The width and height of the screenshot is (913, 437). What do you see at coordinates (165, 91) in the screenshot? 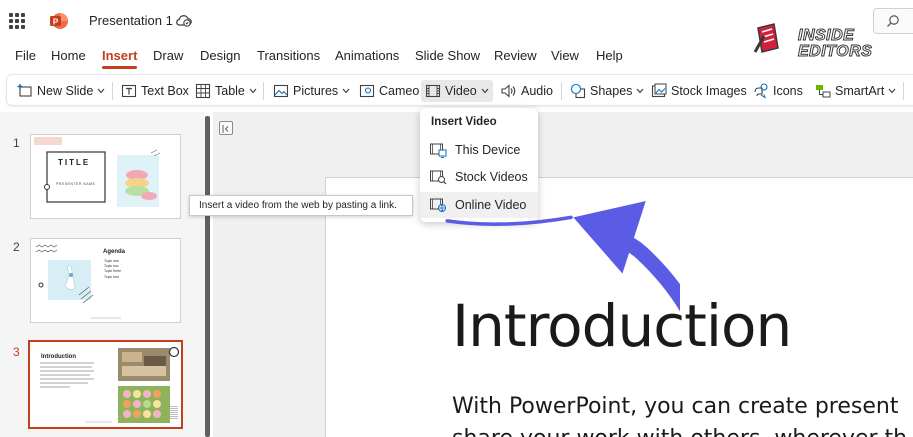
I see `text-box-label: Text Box` at bounding box center [165, 91].